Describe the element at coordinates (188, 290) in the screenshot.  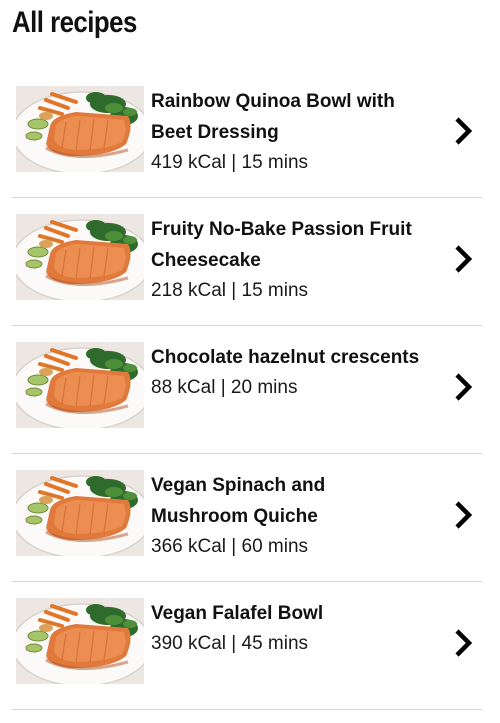
I see `recipe-calories: 218 kCal` at that location.